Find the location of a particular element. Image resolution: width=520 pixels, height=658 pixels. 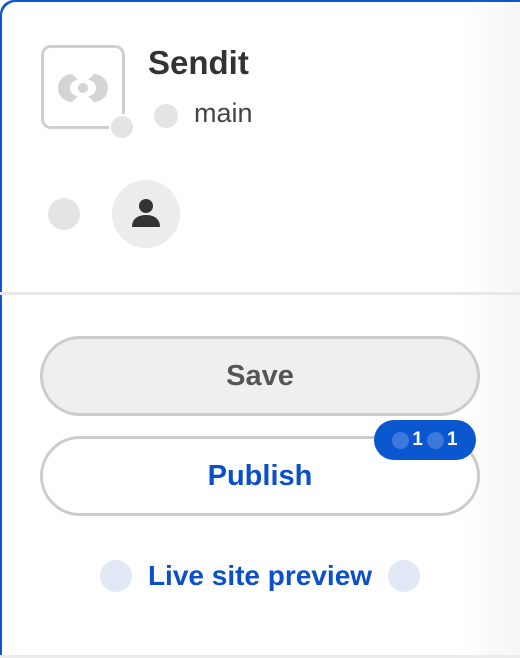

user-icon is located at coordinates (146, 213).